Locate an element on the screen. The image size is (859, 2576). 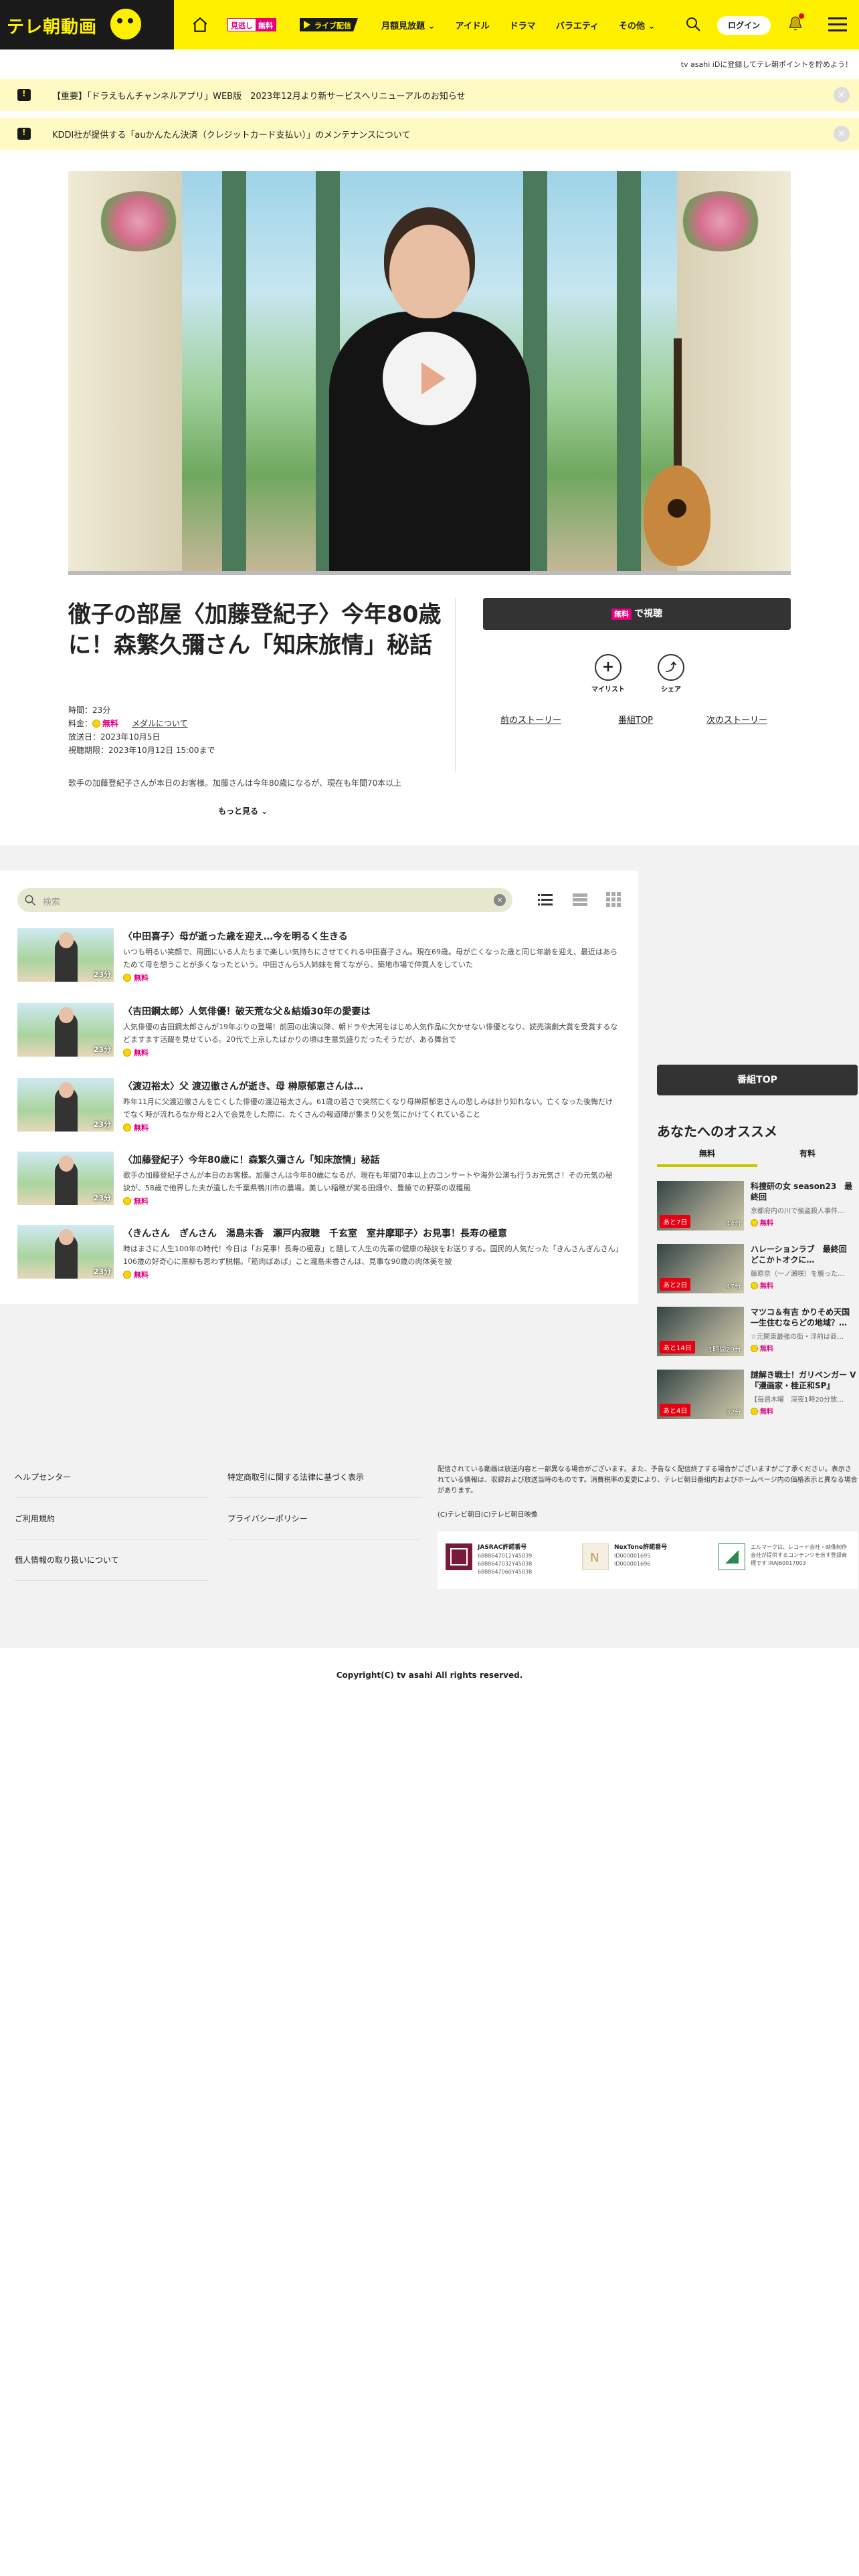
recommend-thumbnail: あと7日 44分 is located at coordinates (701, 1205).